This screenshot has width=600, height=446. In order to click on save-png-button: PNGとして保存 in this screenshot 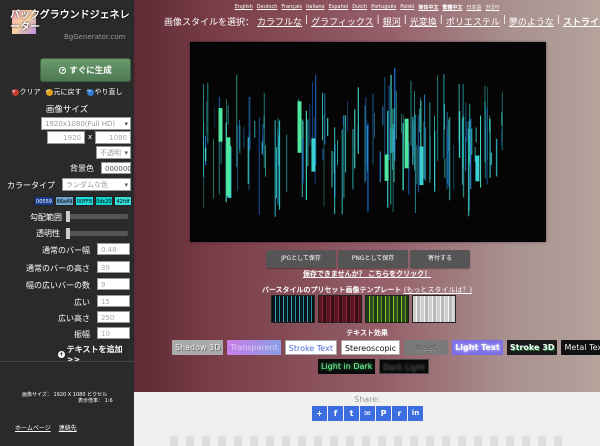, I will do `click(373, 259)`.